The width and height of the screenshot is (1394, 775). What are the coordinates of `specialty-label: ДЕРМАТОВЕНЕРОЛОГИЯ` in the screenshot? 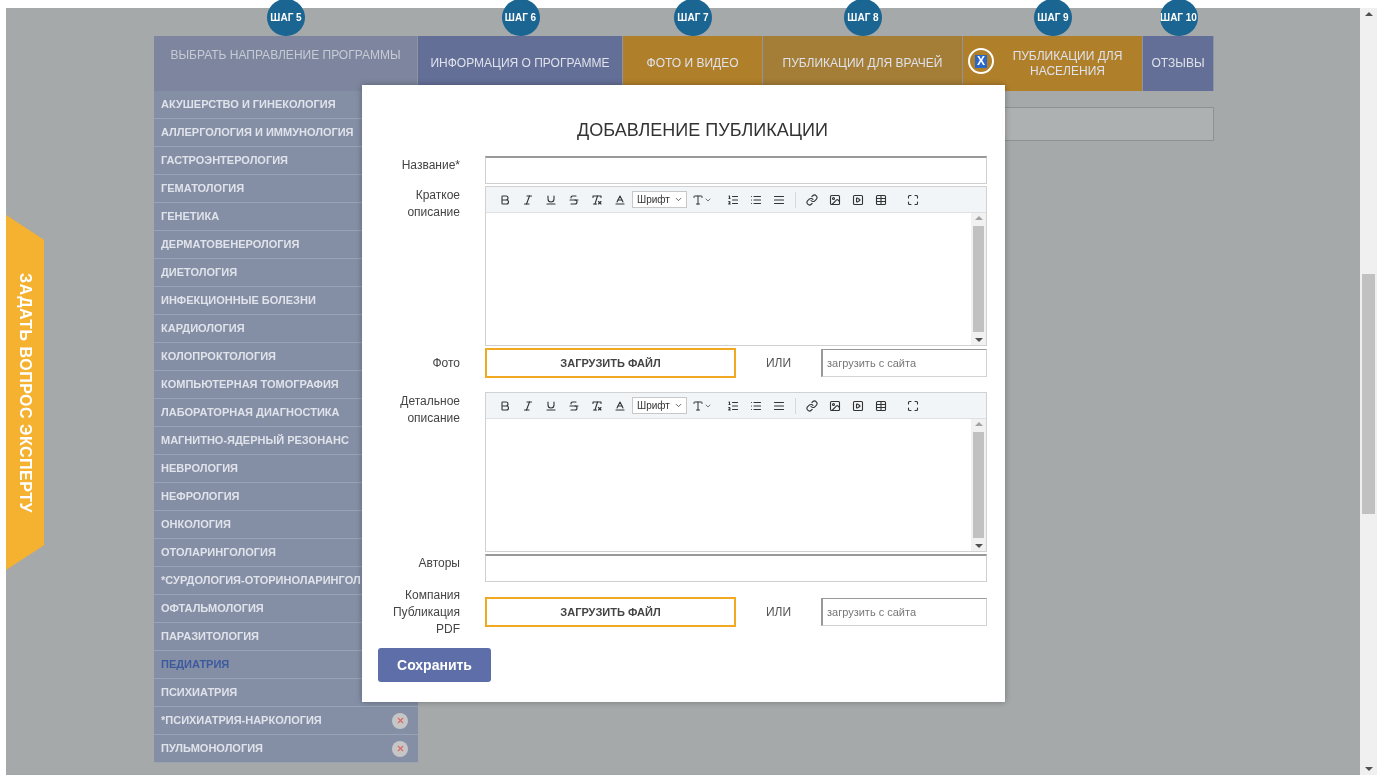 It's located at (230, 245).